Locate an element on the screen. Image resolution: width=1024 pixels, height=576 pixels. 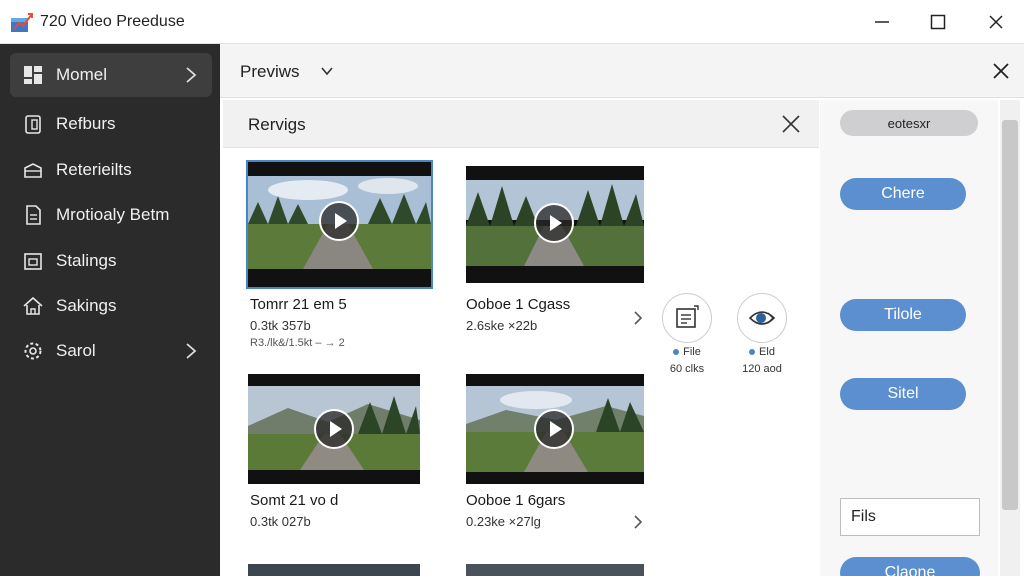
sidebar-item-label: Sakings is located at coordinates (86, 305).